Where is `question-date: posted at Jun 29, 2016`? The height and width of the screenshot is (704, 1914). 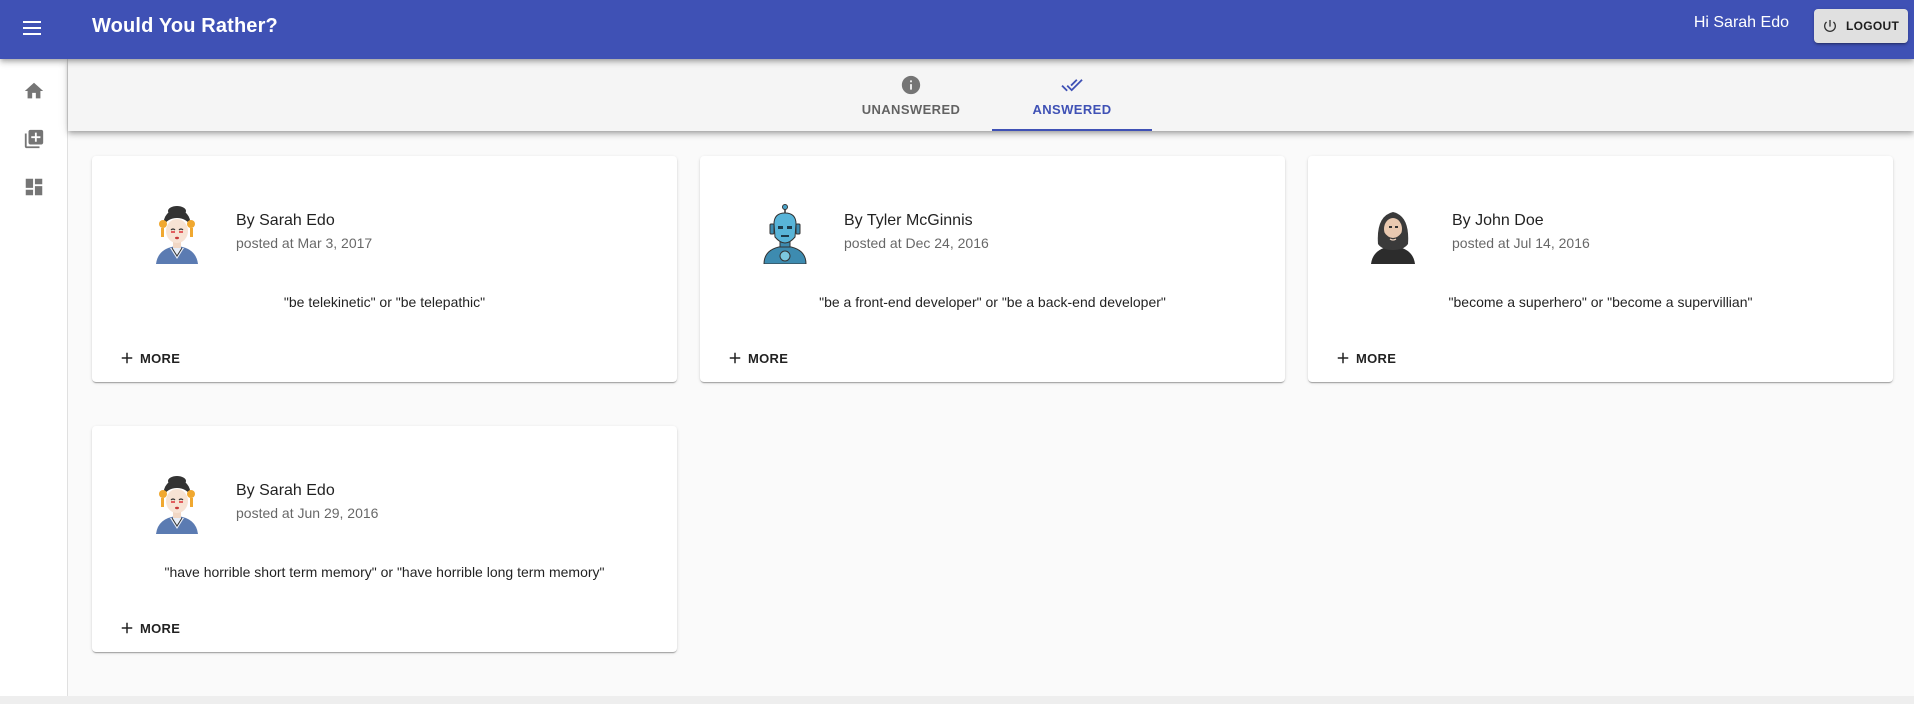 question-date: posted at Jun 29, 2016 is located at coordinates (307, 513).